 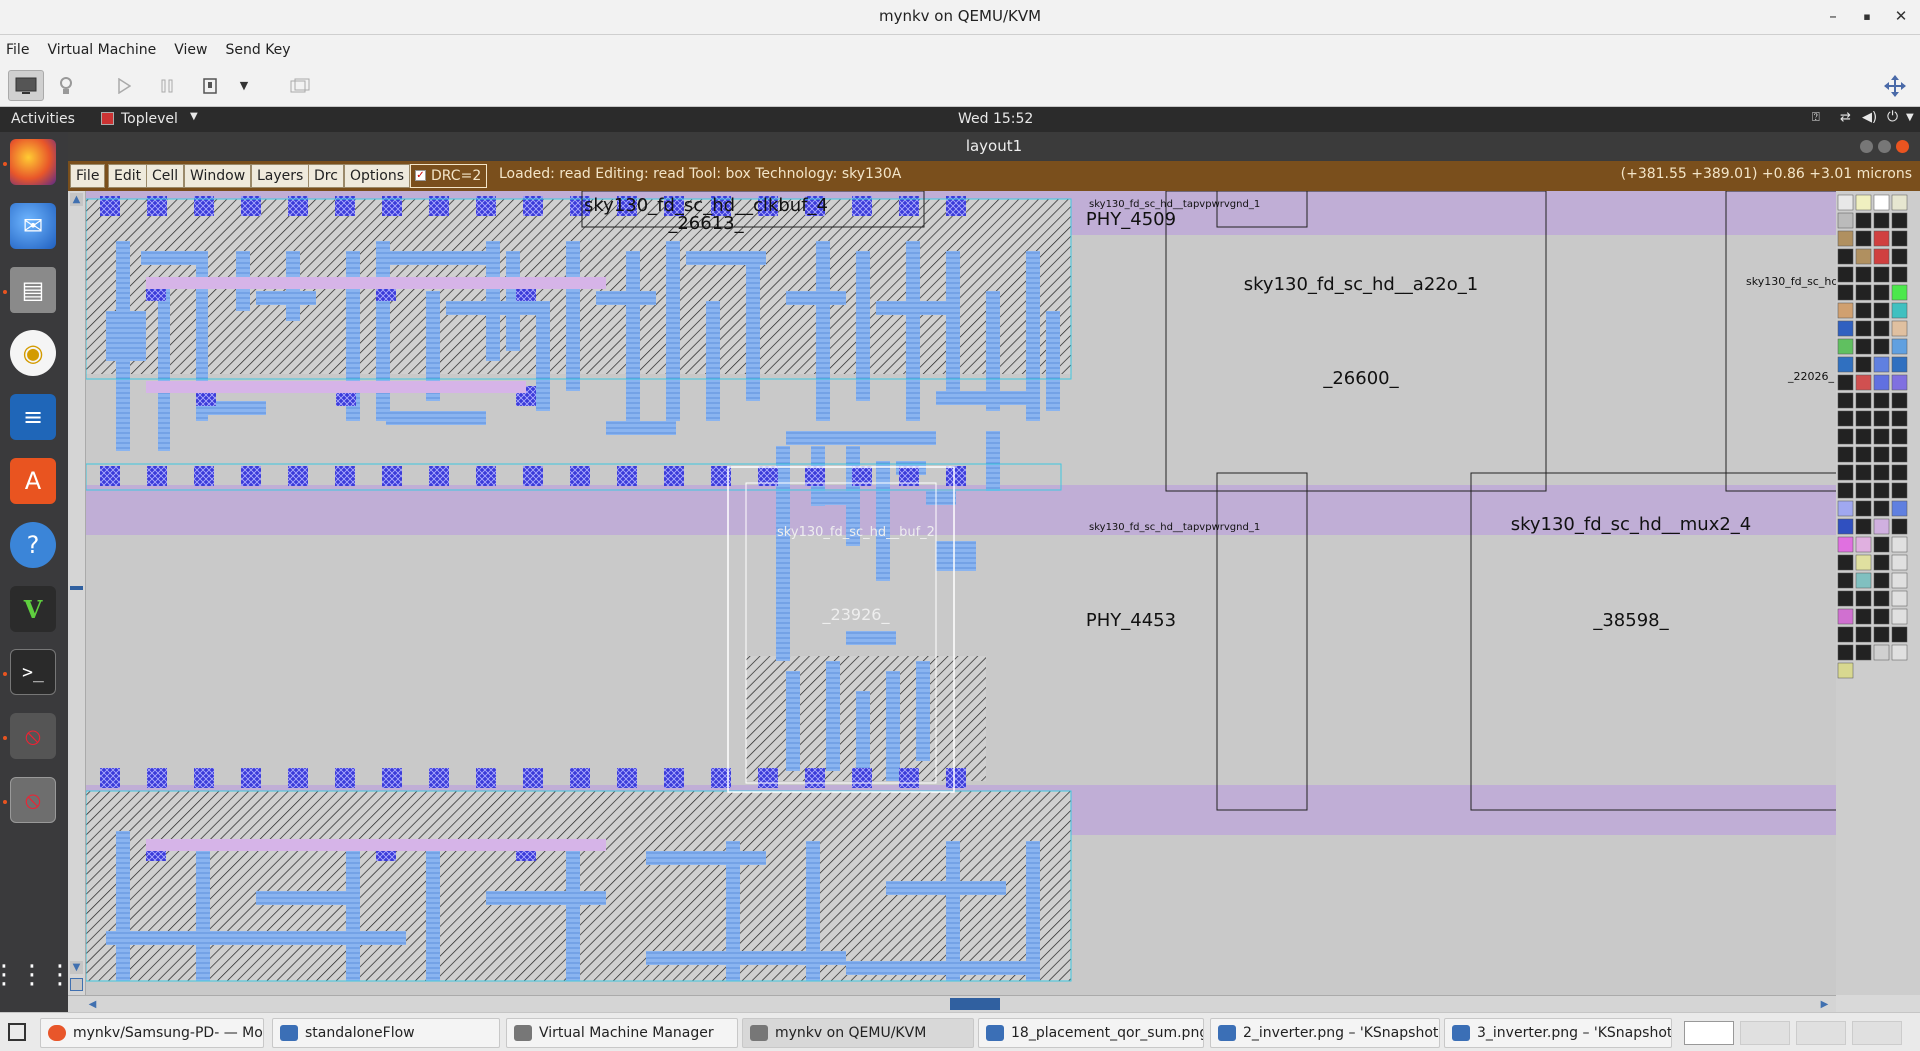 I want to click on layer-palette, so click(x=1878, y=593).